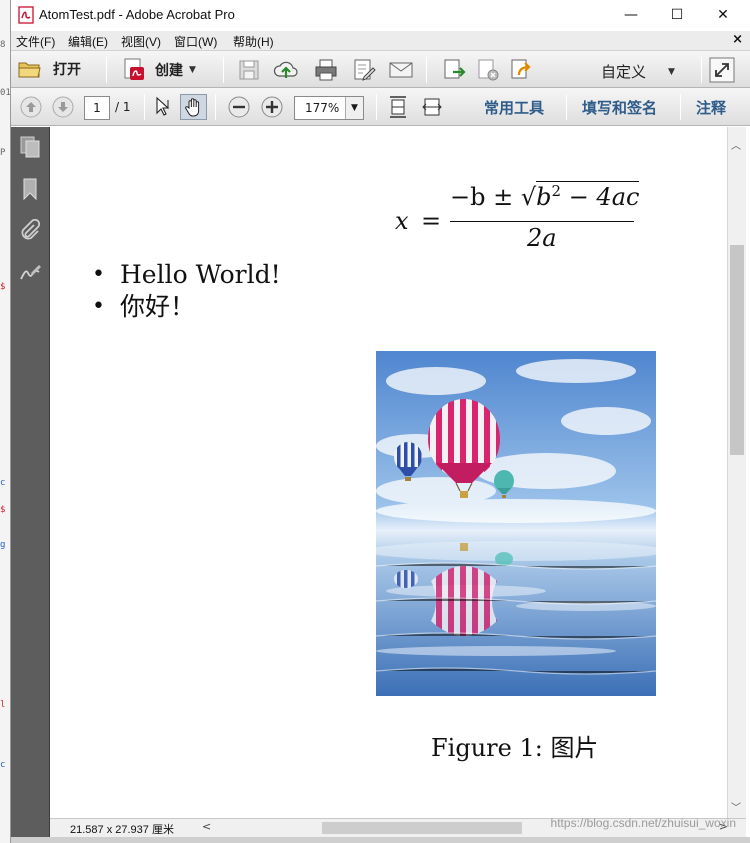  I want to click on bookmarks-icon, so click(30, 189).